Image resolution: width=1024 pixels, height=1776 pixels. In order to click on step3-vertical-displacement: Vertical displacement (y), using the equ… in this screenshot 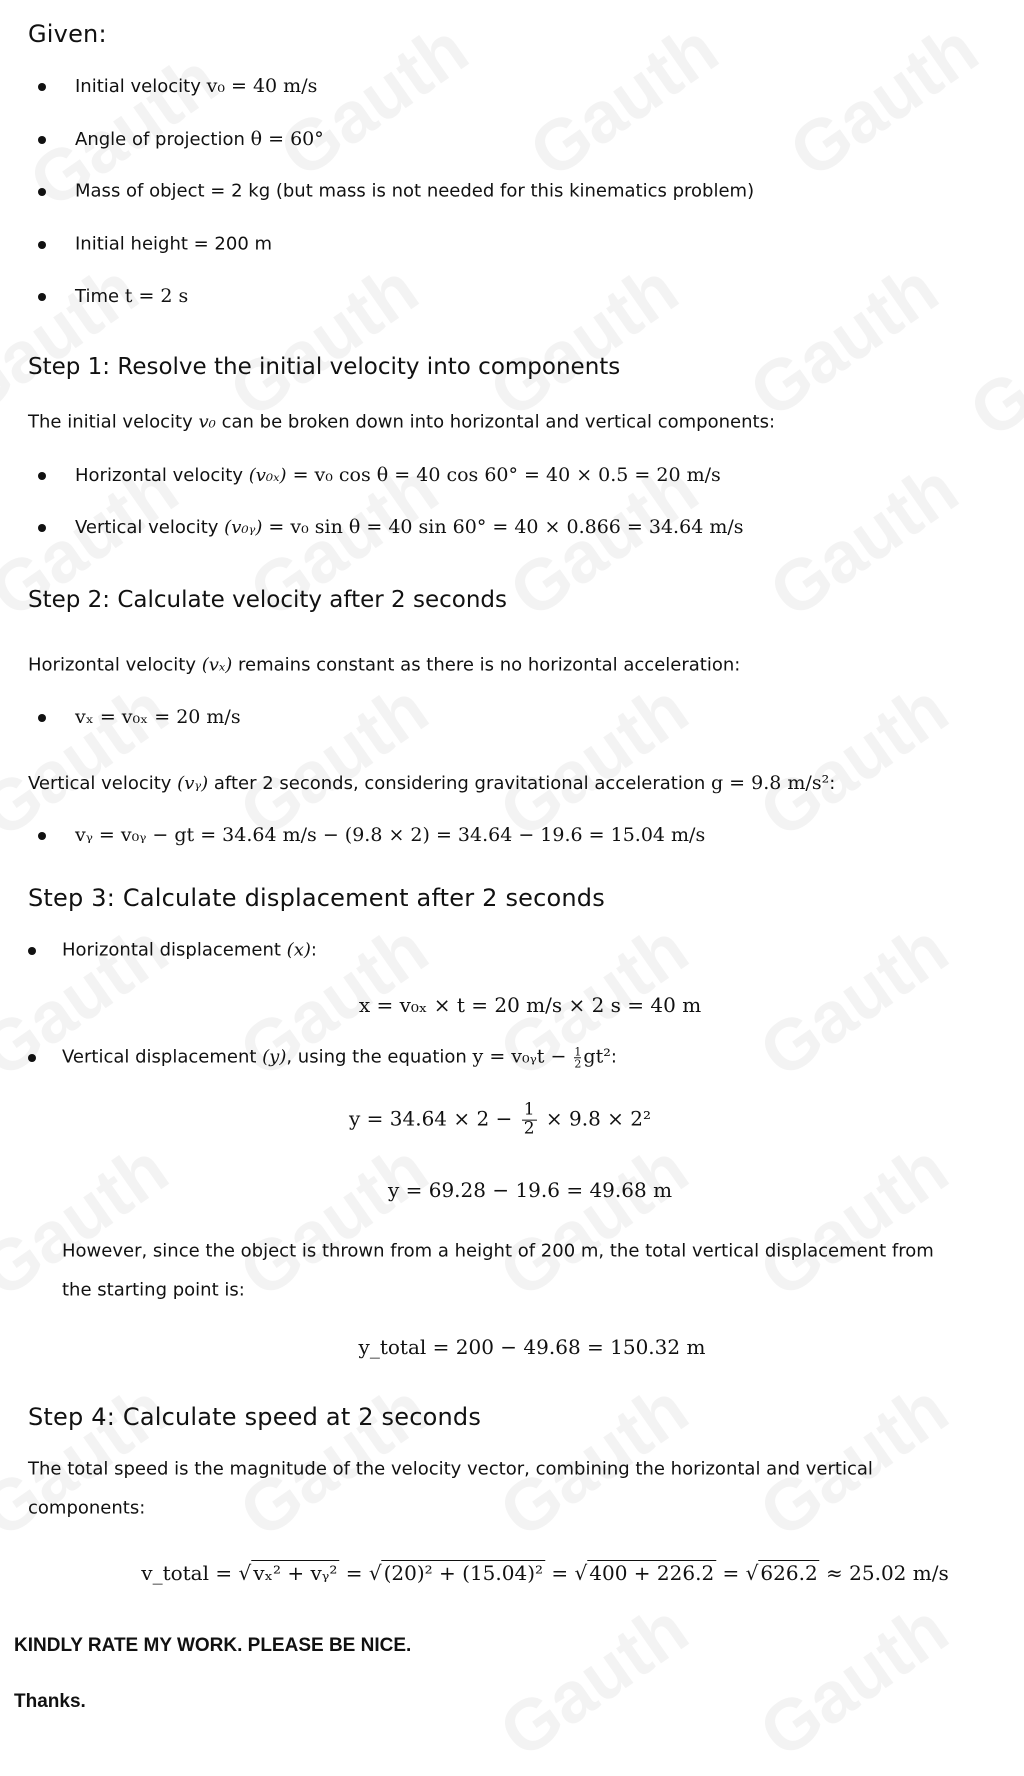, I will do `click(339, 1057)`.